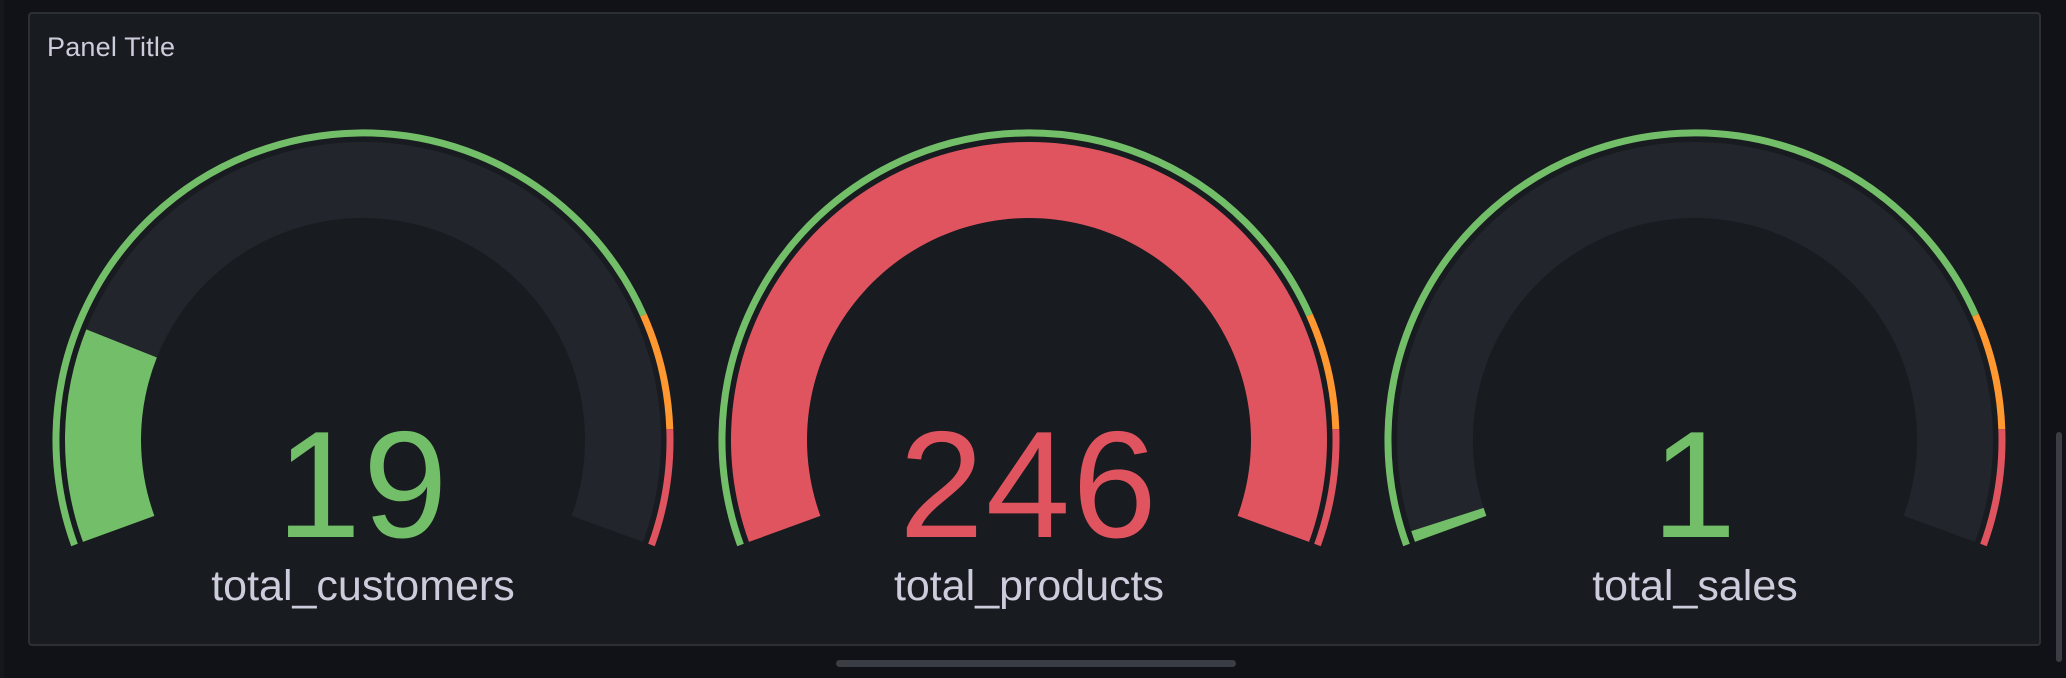 The height and width of the screenshot is (678, 2066). What do you see at coordinates (2, 339) in the screenshot?
I see `left-edge` at bounding box center [2, 339].